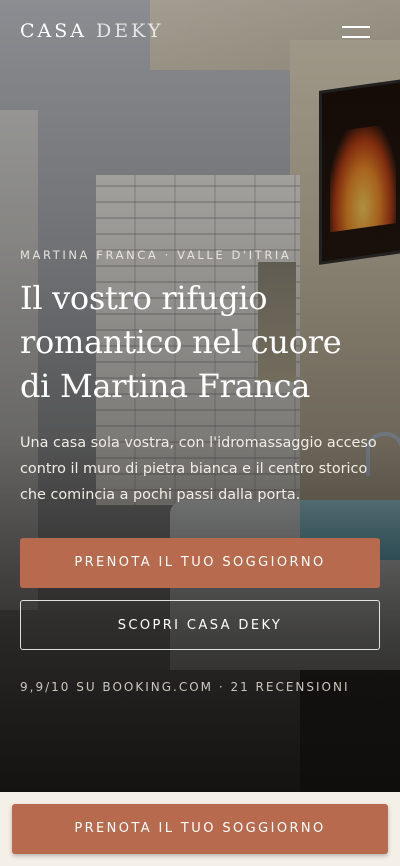  Describe the element at coordinates (185, 687) in the screenshot. I see `booking-rating: 9,9/10 SU BOOKING.COM · 21 RECENSIONI` at that location.